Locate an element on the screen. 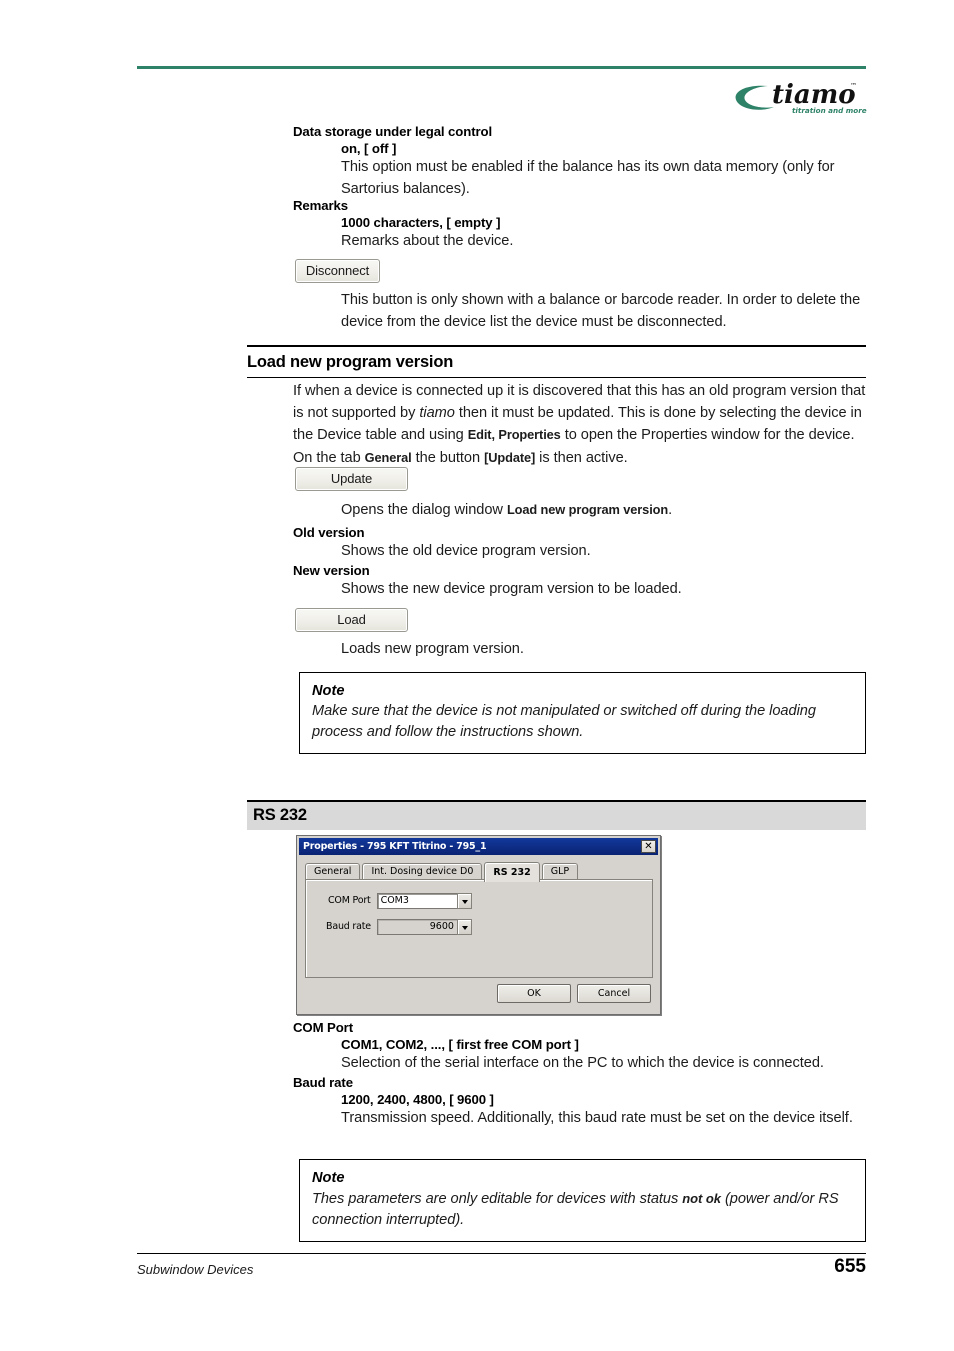 The width and height of the screenshot is (954, 1351). dialog-tab-bar: General Int. Dosing device D0 RS 232 GLP is located at coordinates (442, 871).